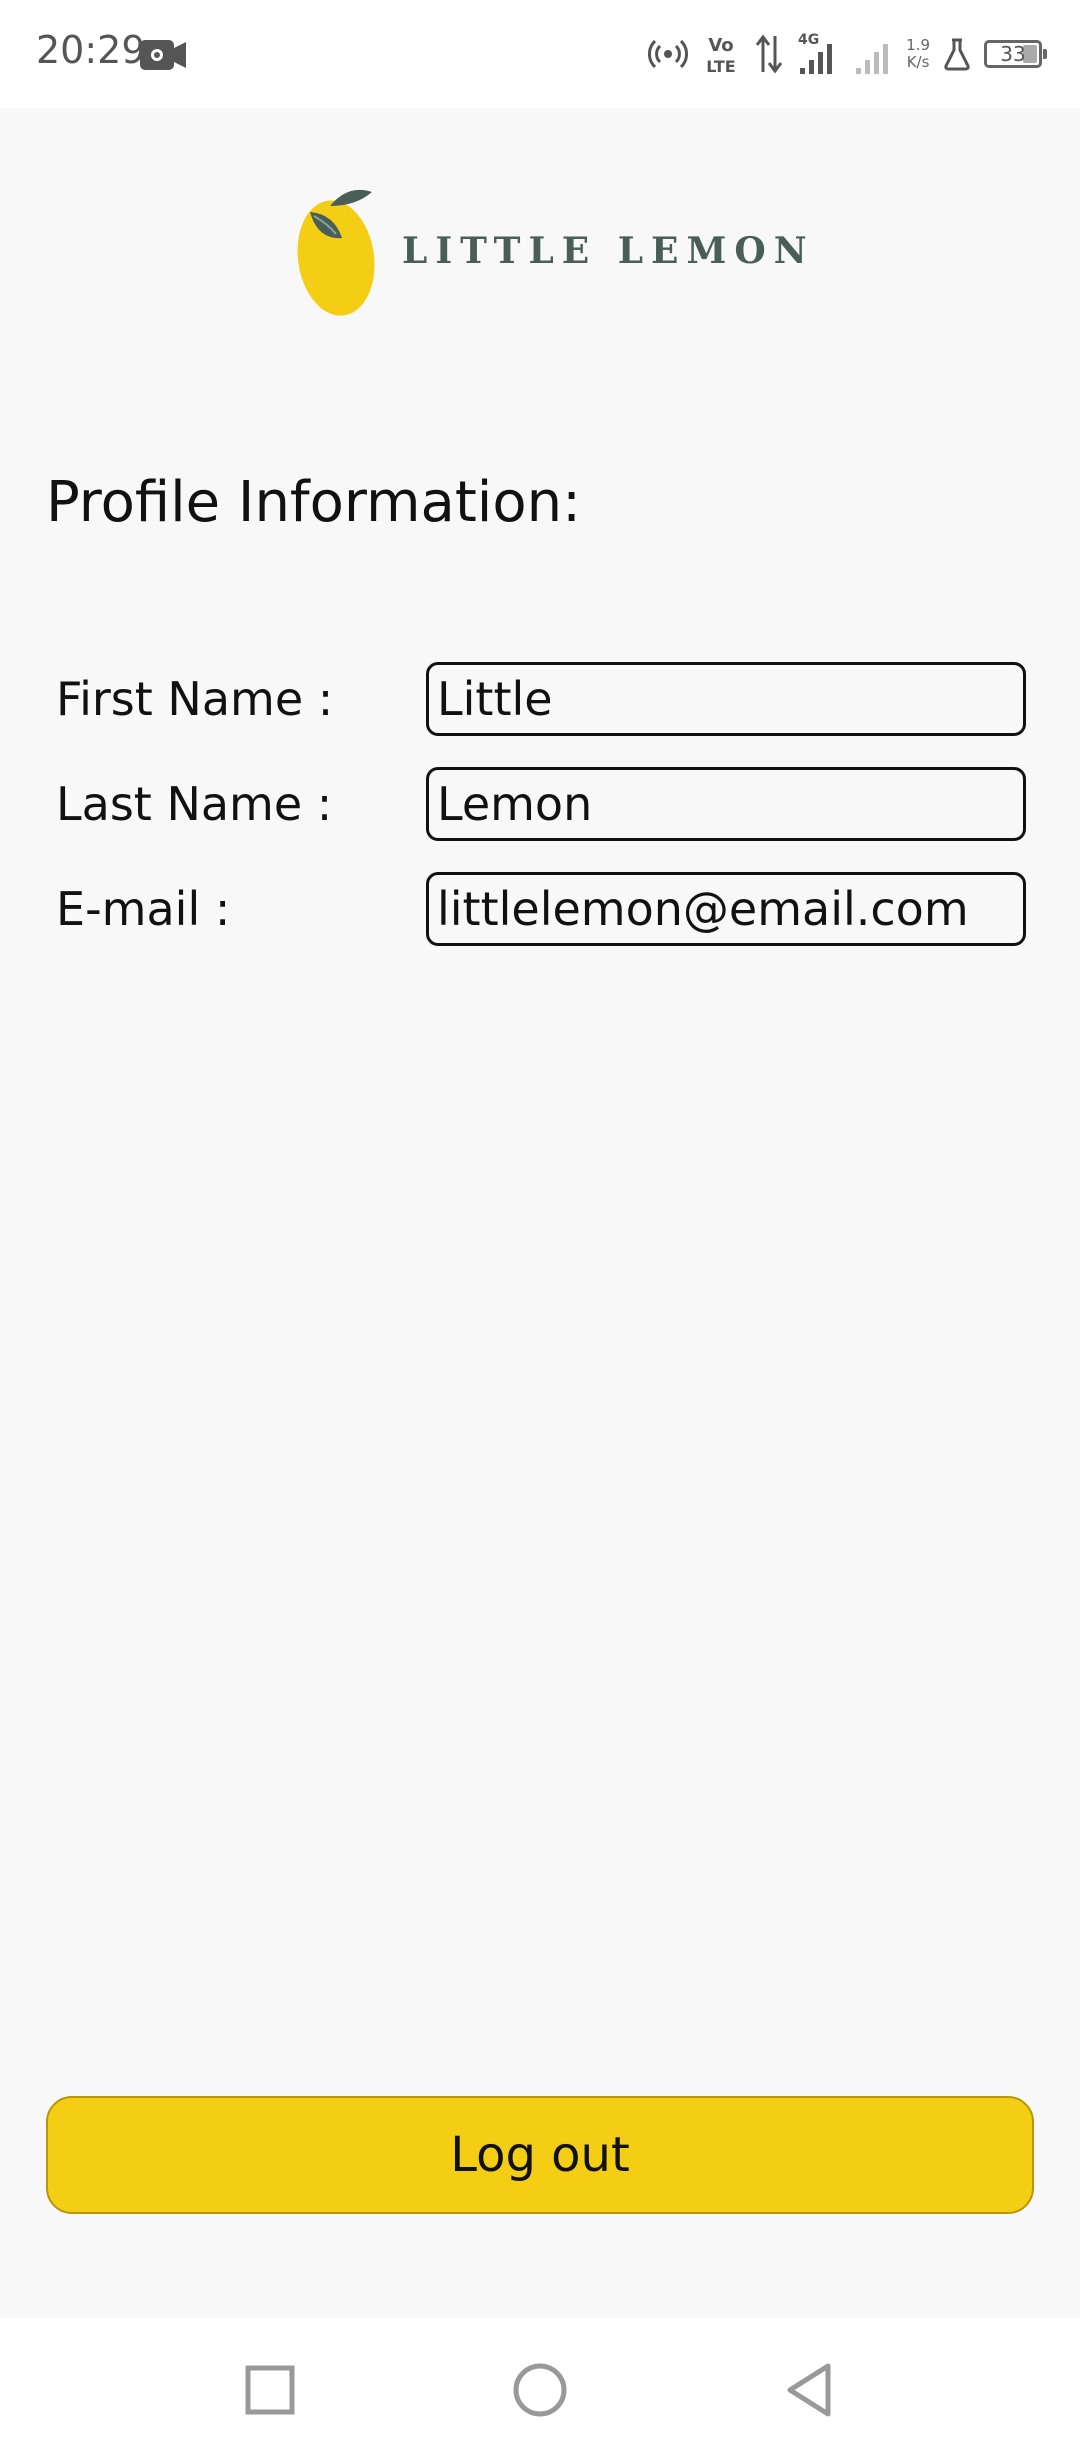  I want to click on email-input, so click(726, 909).